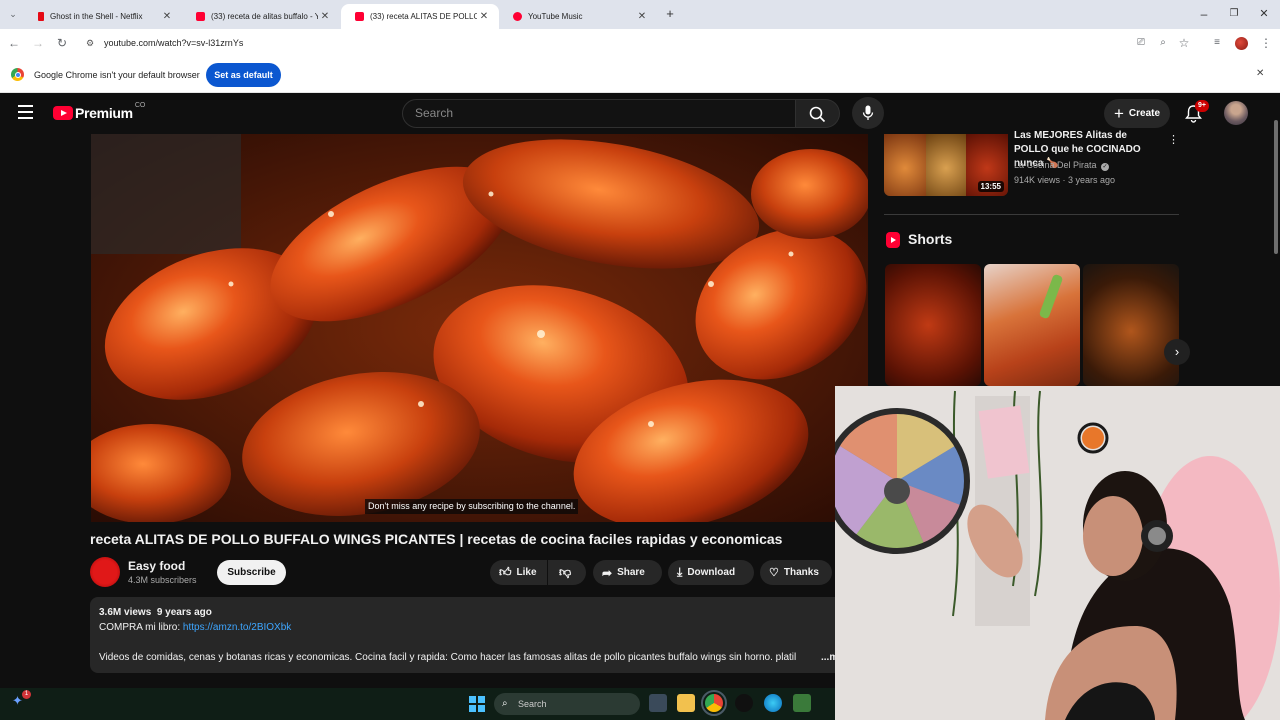 The width and height of the screenshot is (1280, 720). I want to click on chrome-taskbar-icon, so click(714, 703).